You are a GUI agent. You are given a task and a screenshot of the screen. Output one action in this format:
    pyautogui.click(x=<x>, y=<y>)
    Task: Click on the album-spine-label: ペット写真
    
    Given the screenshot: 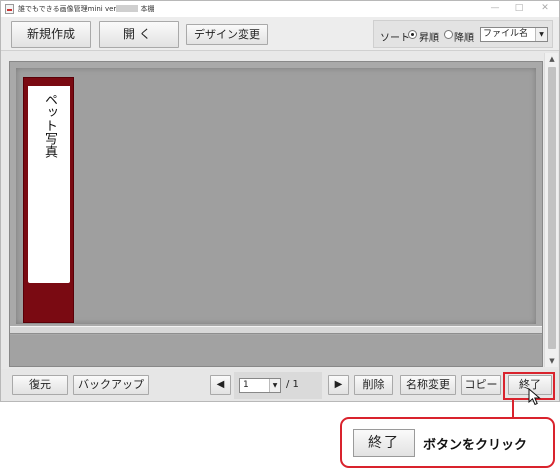 What is the action you would take?
    pyautogui.click(x=49, y=183)
    